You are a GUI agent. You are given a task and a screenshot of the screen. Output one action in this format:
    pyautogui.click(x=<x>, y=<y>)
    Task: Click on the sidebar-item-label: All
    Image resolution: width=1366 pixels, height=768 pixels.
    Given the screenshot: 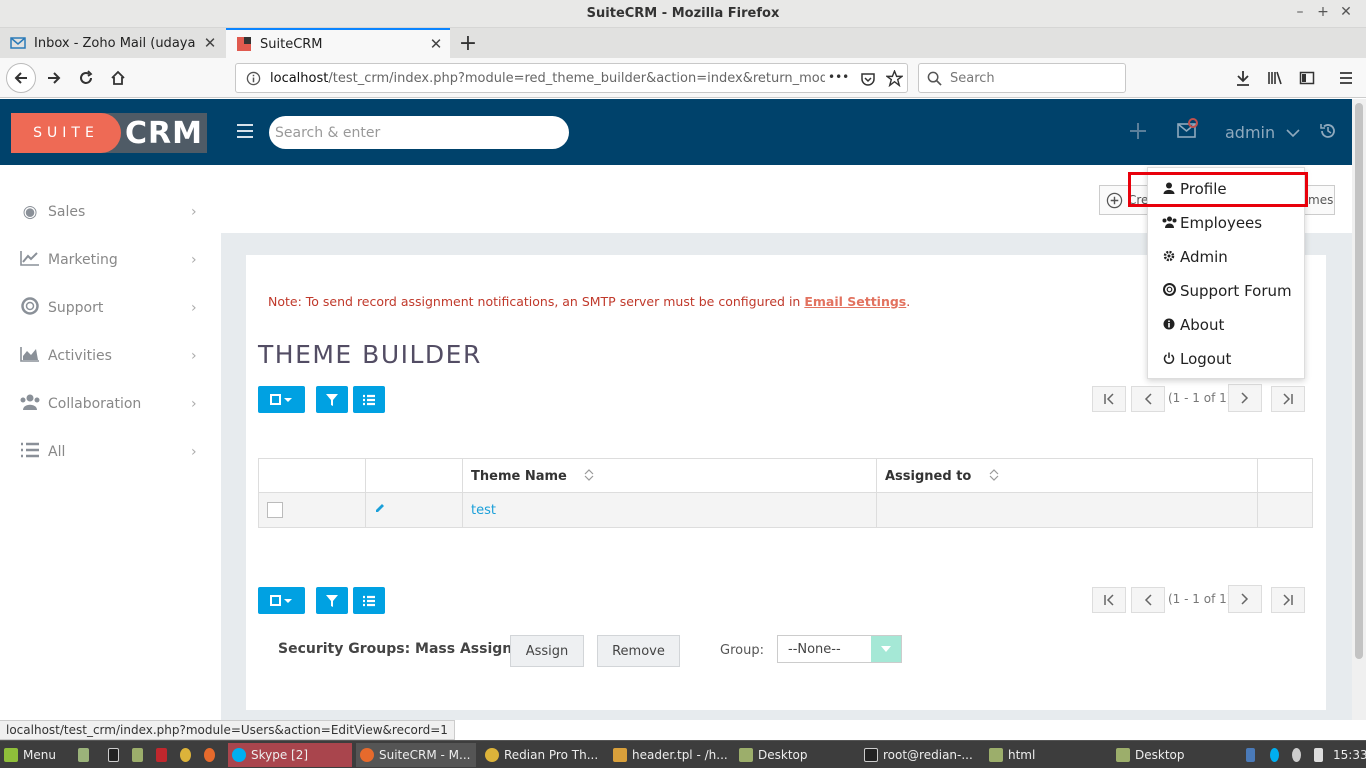 What is the action you would take?
    pyautogui.click(x=57, y=452)
    